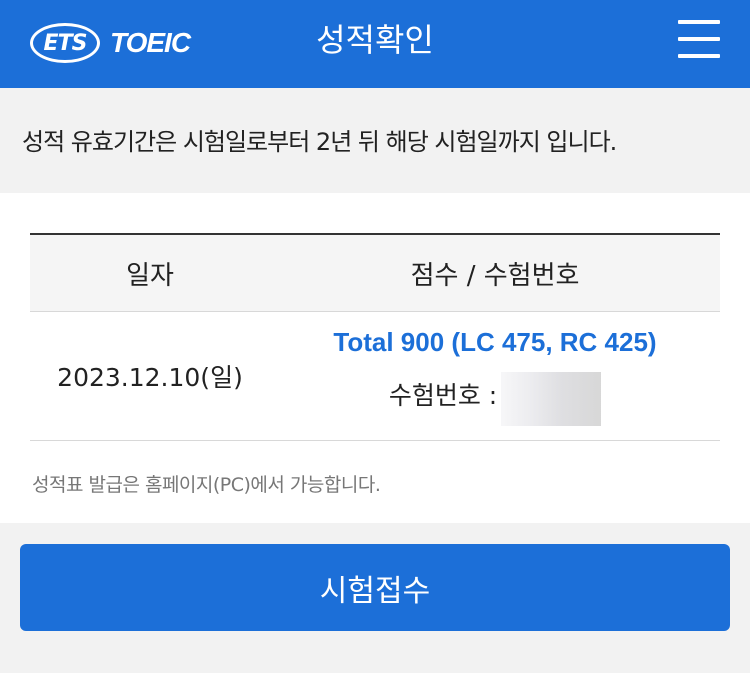 This screenshot has height=673, width=750. Describe the element at coordinates (375, 272) in the screenshot. I see `table-header: 일자 점수 / 수험번호` at that location.